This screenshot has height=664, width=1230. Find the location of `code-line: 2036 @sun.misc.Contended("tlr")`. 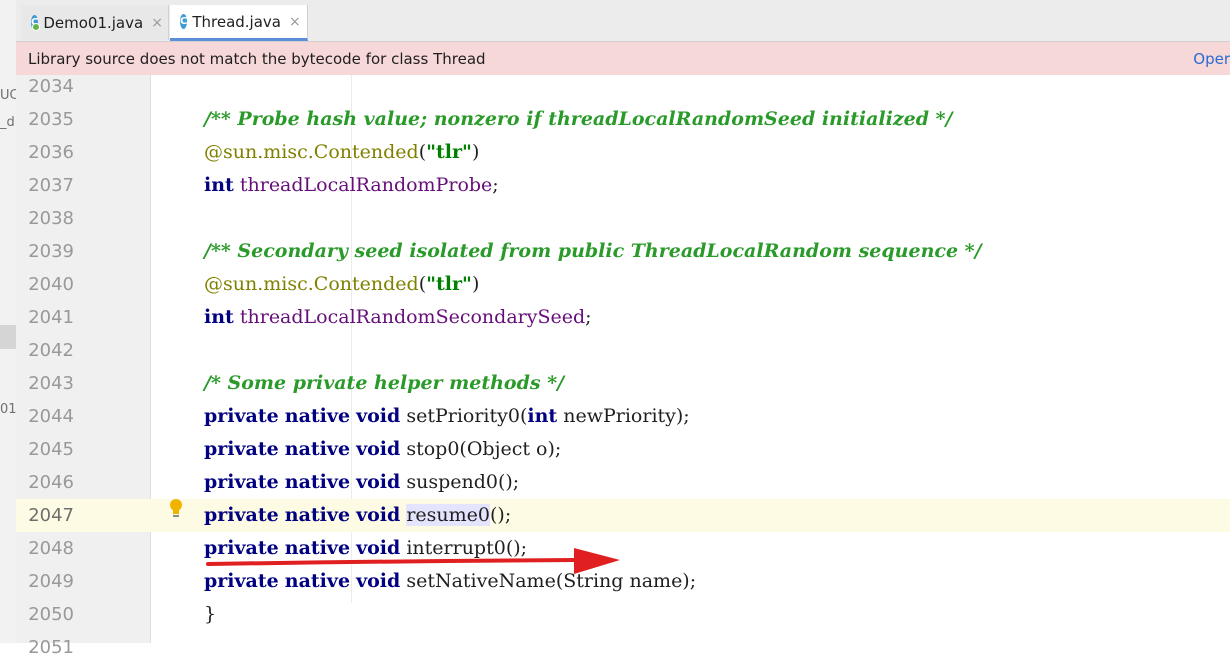

code-line: 2036 @sun.misc.Contended("tlr") is located at coordinates (623, 152).